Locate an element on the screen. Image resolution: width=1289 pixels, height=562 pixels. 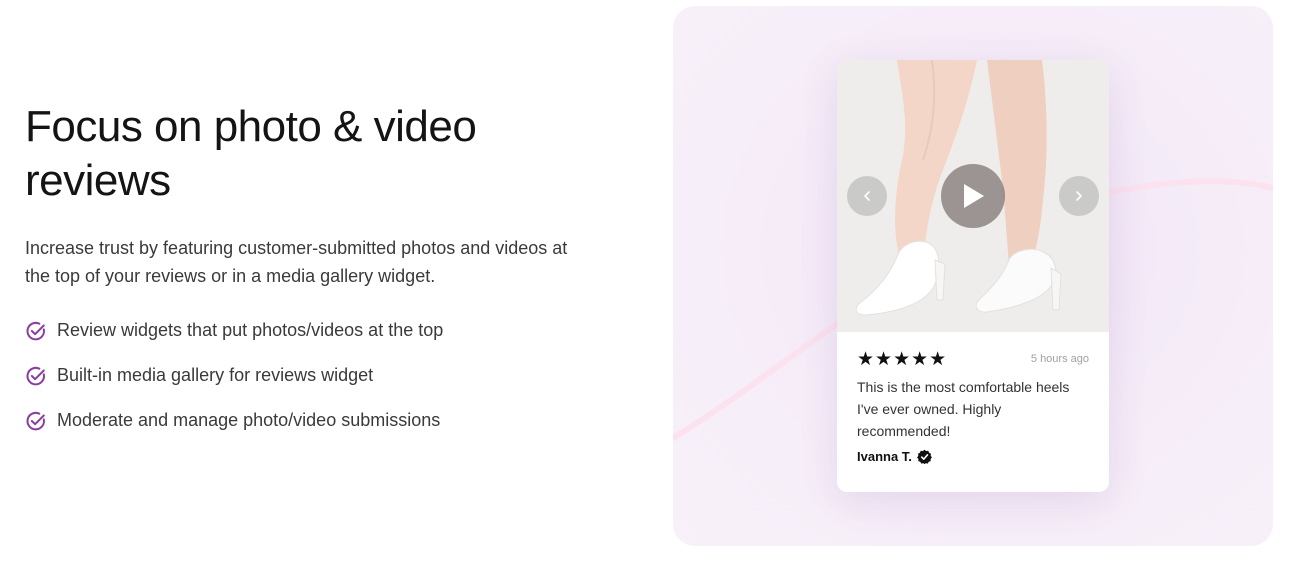
play-video-button is located at coordinates (973, 196).